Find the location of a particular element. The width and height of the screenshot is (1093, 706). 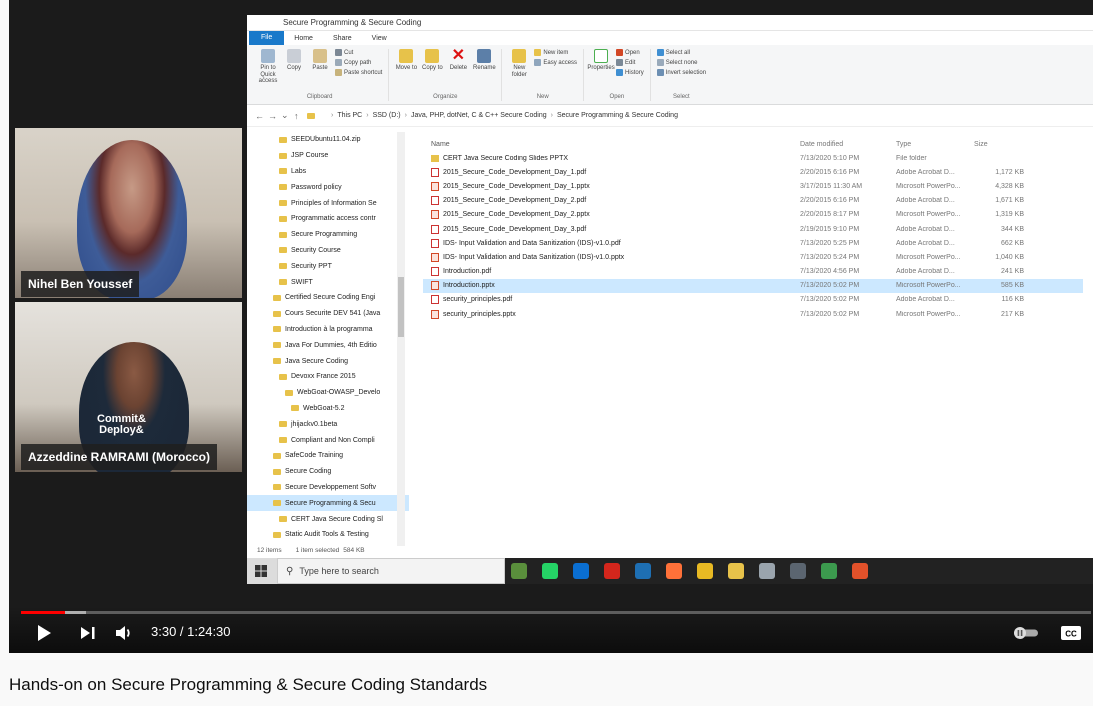

chevron-down-icon: ⌄ is located at coordinates (285, 115).